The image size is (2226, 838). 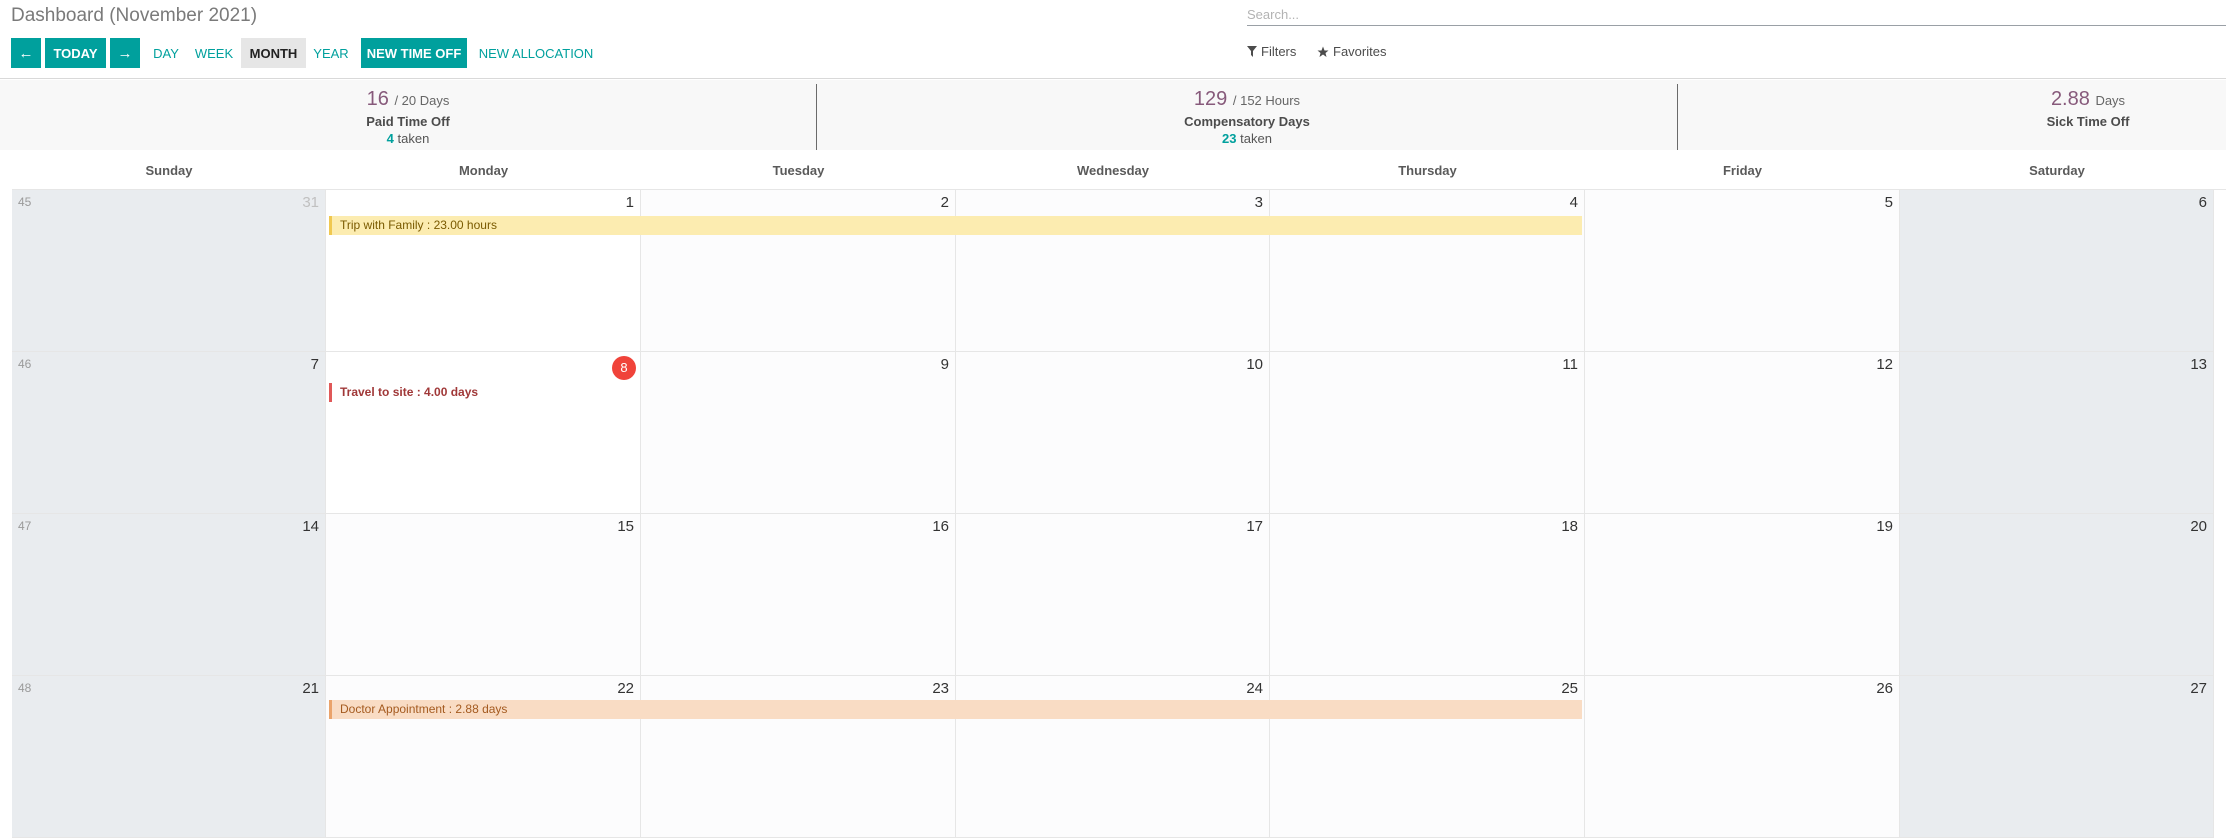 I want to click on page-title: Dashboard (November 2021), so click(x=134, y=15).